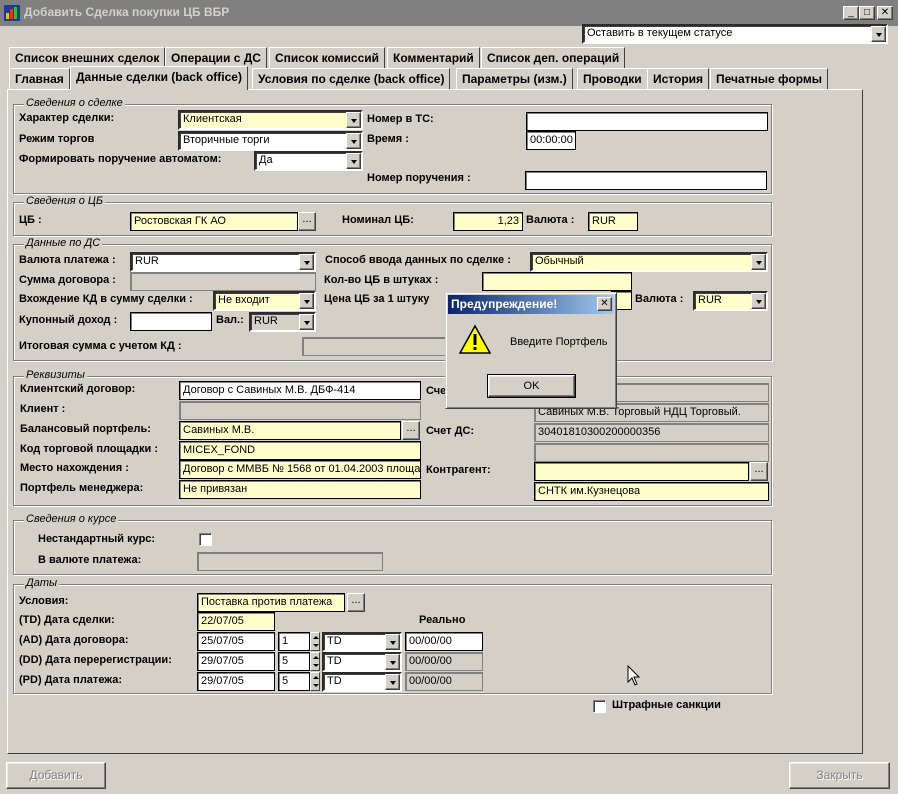 This screenshot has width=898, height=794. What do you see at coordinates (769, 79) in the screenshot?
I see `tab-print-forms: Печатные формы` at bounding box center [769, 79].